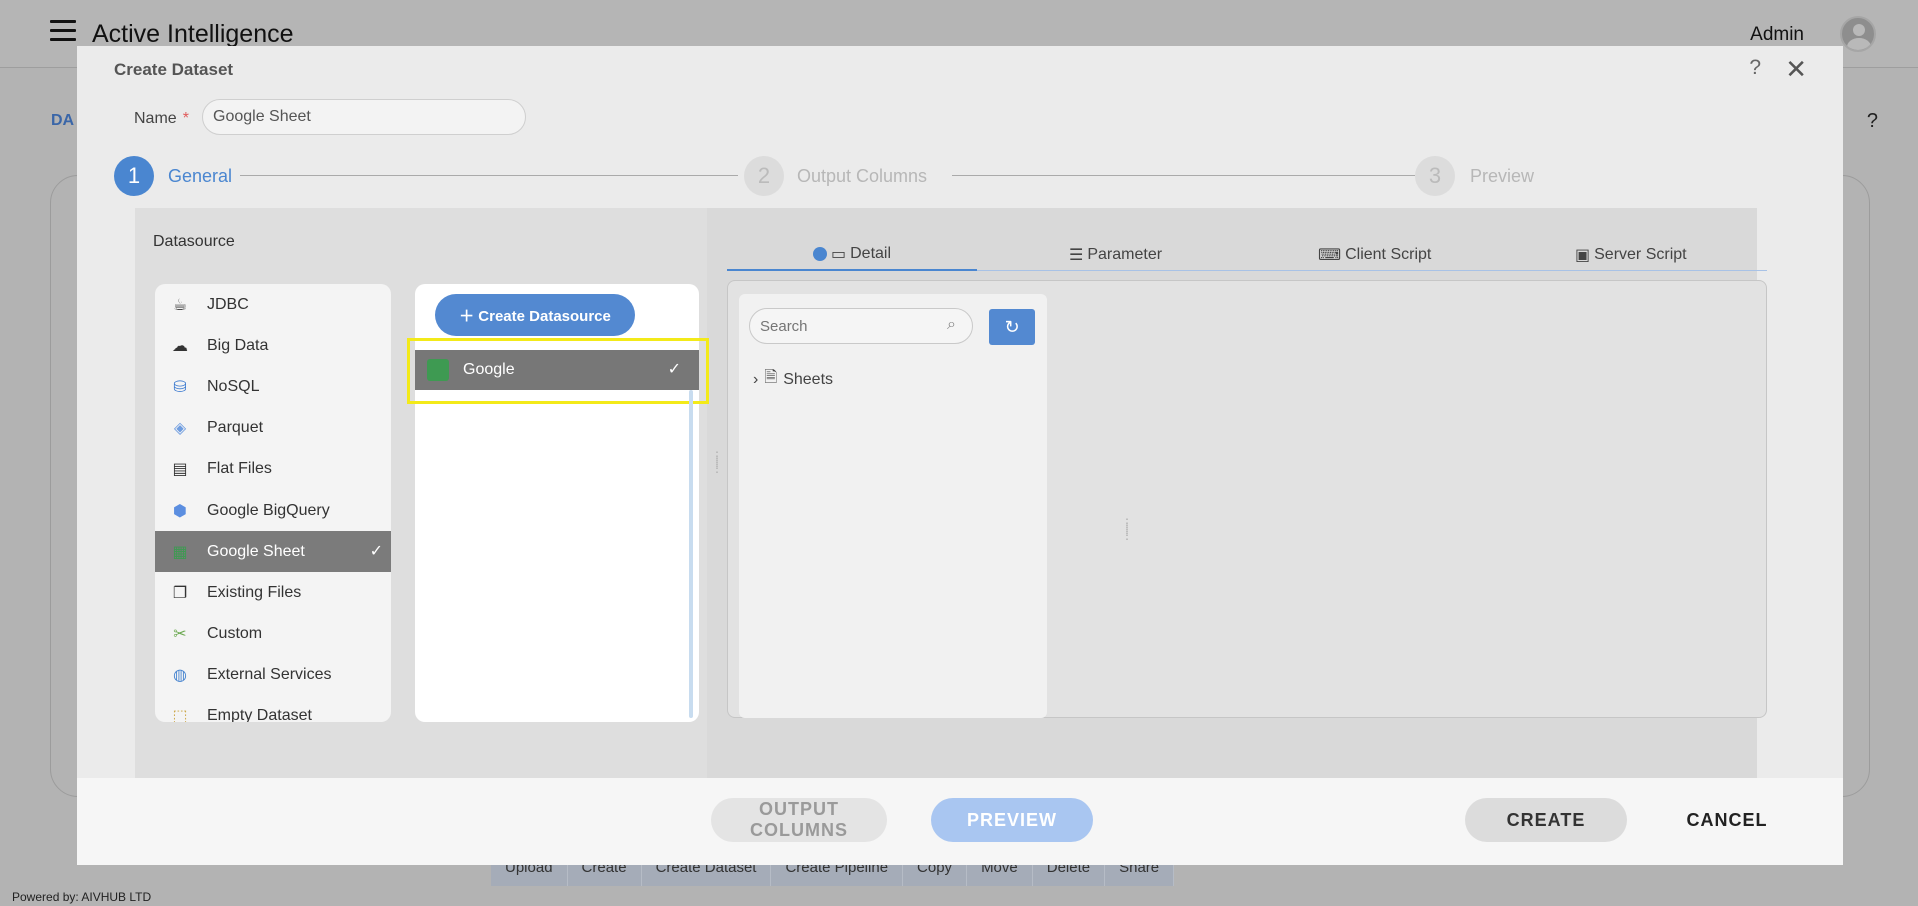  I want to click on bg-help-icon: ?, so click(1872, 121).